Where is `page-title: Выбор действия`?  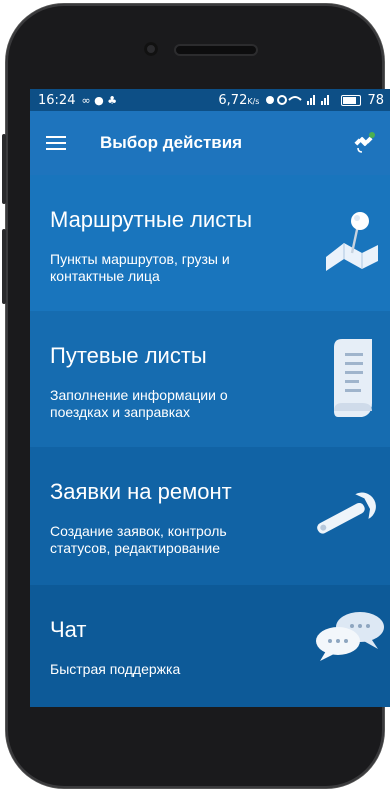
page-title: Выбор действия is located at coordinates (171, 142).